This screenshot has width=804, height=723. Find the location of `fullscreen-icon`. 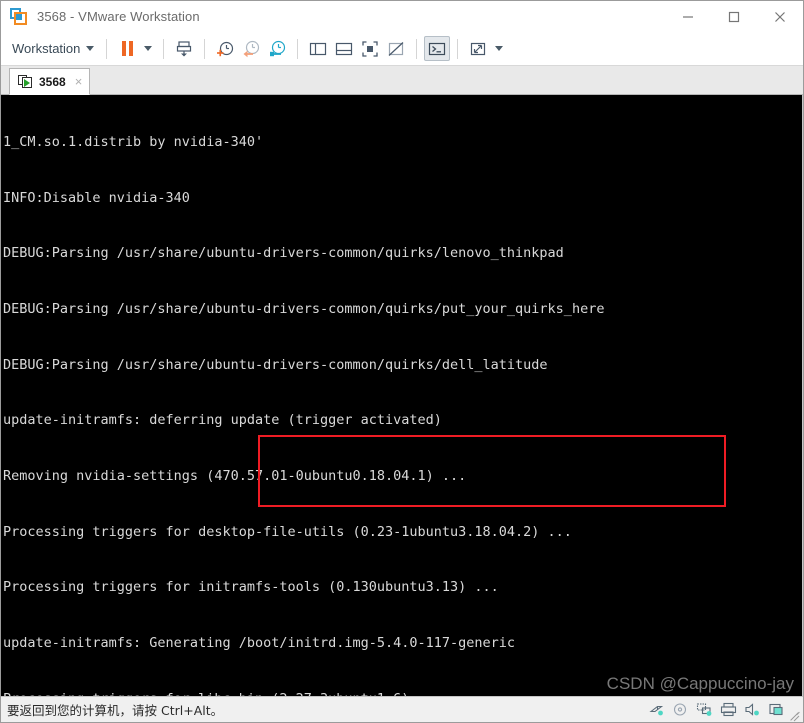

fullscreen-icon is located at coordinates (370, 48).